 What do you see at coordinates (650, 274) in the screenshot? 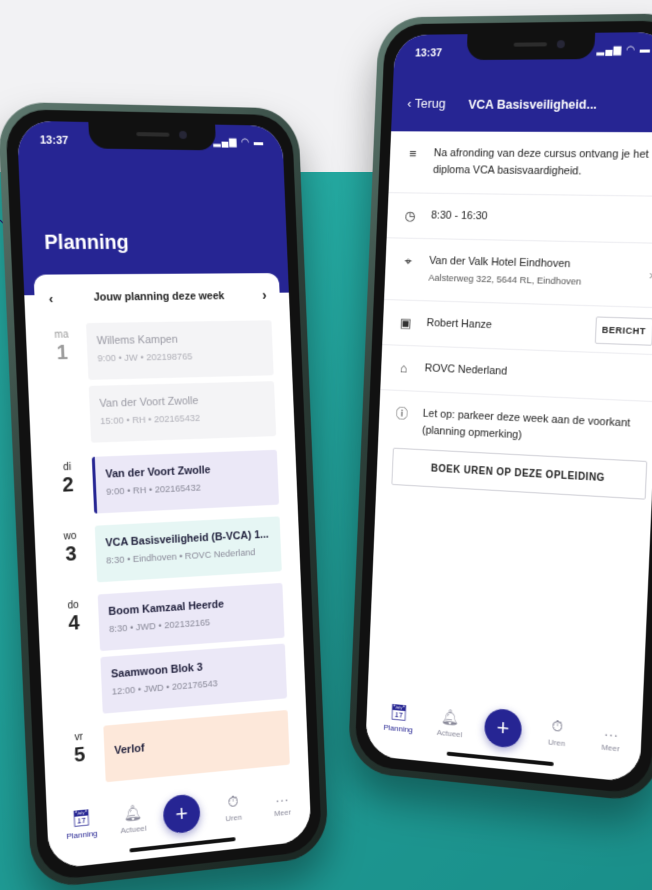
I see `chevron-right-icon: ›` at bounding box center [650, 274].